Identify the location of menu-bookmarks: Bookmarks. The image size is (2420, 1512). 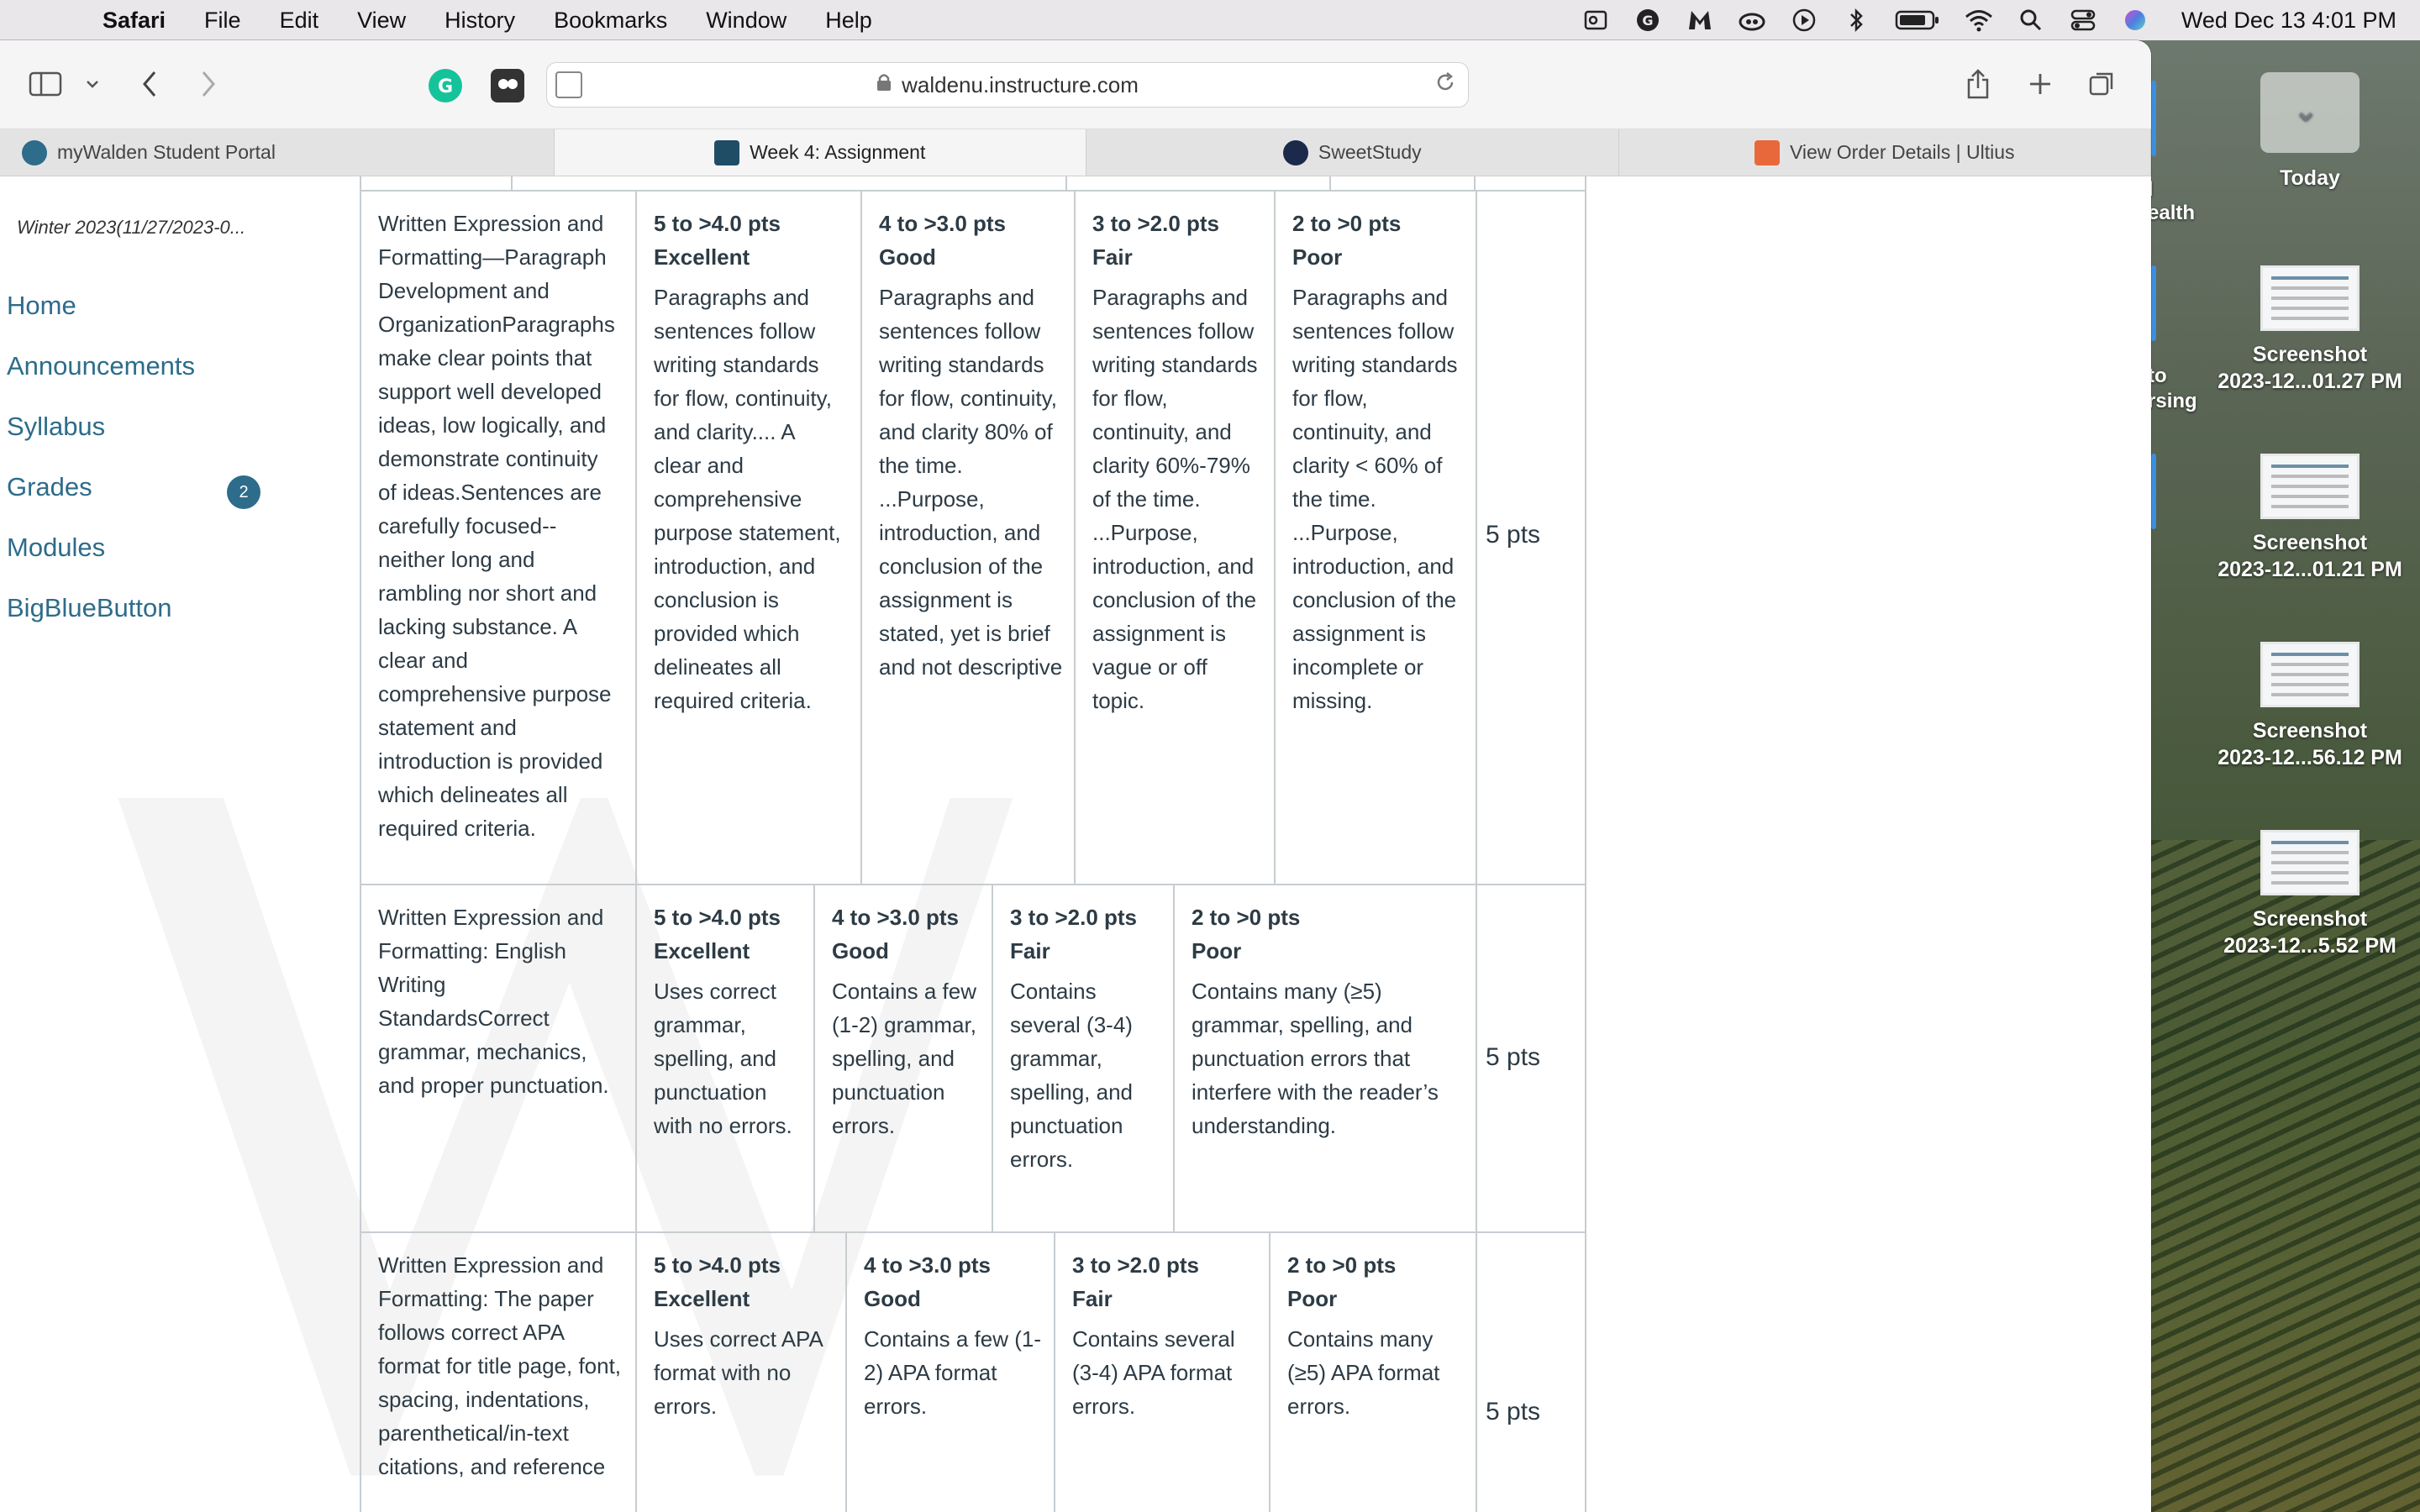
(611, 21).